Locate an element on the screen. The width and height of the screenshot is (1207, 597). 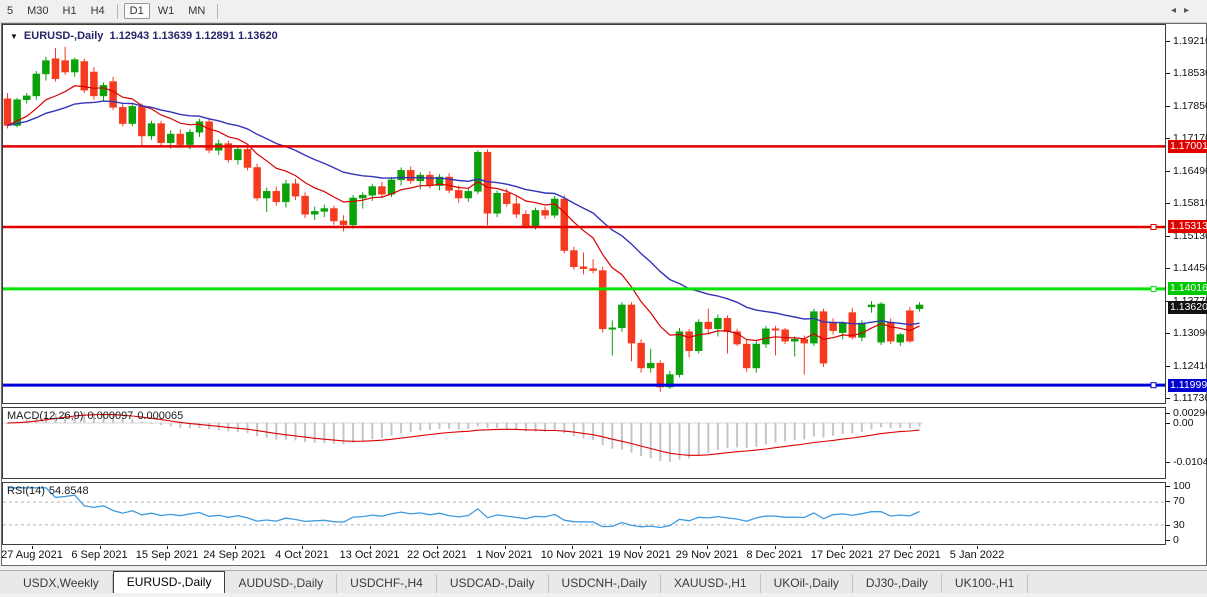
tab-xauusd-h1: XAUUSD-,H1 is located at coordinates (711, 583).